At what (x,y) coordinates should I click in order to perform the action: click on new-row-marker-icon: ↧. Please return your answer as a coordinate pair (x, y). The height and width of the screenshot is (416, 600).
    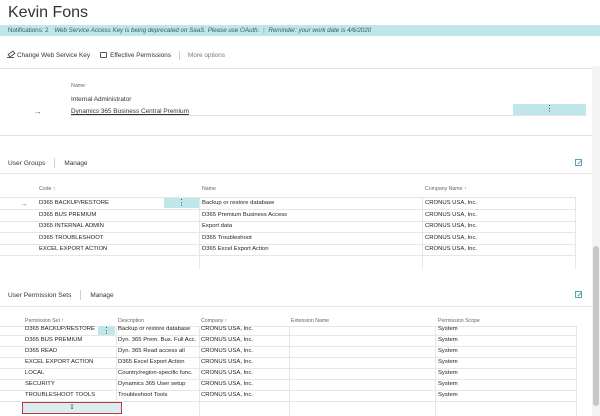
    Looking at the image, I should click on (72, 408).